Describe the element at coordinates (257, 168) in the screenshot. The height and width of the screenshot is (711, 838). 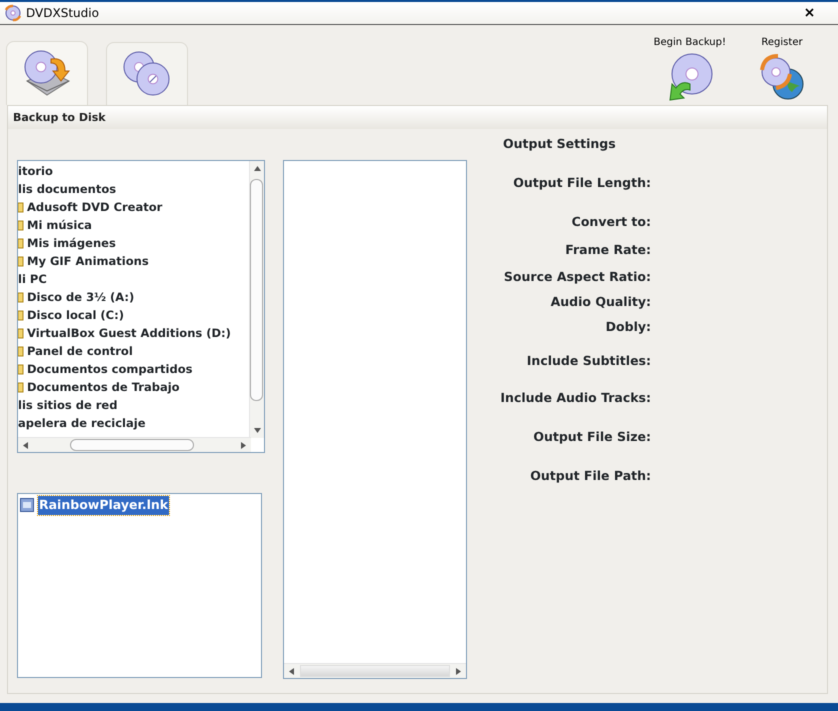
I see `scroll-up-icon` at that location.